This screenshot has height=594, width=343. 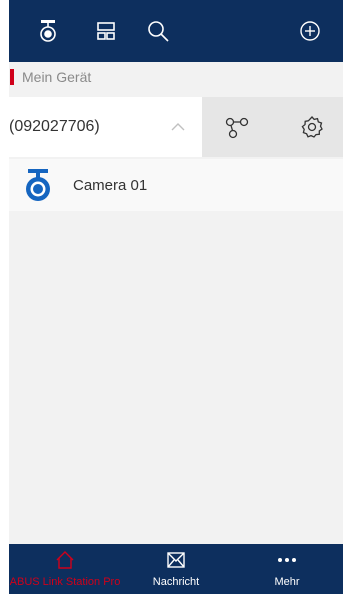 I want to click on device-name: (092027706), so click(x=86, y=127).